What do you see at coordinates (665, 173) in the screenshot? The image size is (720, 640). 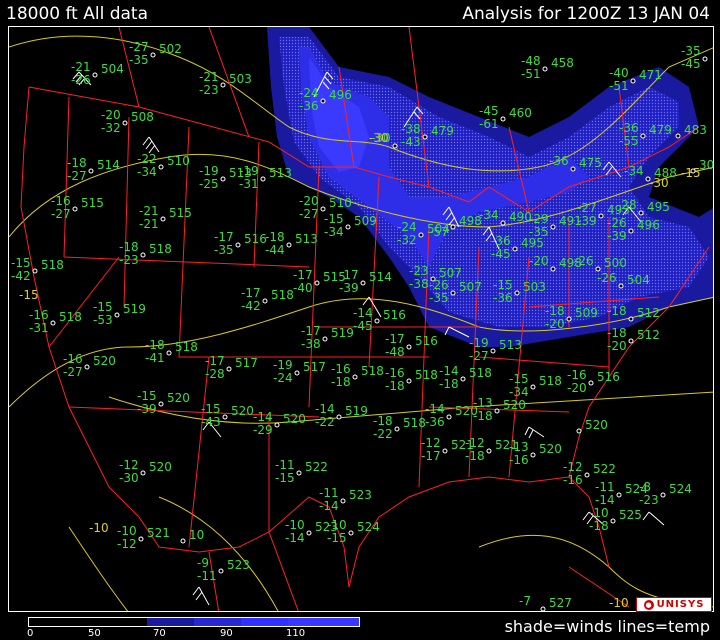 I see `station-height: 488` at bounding box center [665, 173].